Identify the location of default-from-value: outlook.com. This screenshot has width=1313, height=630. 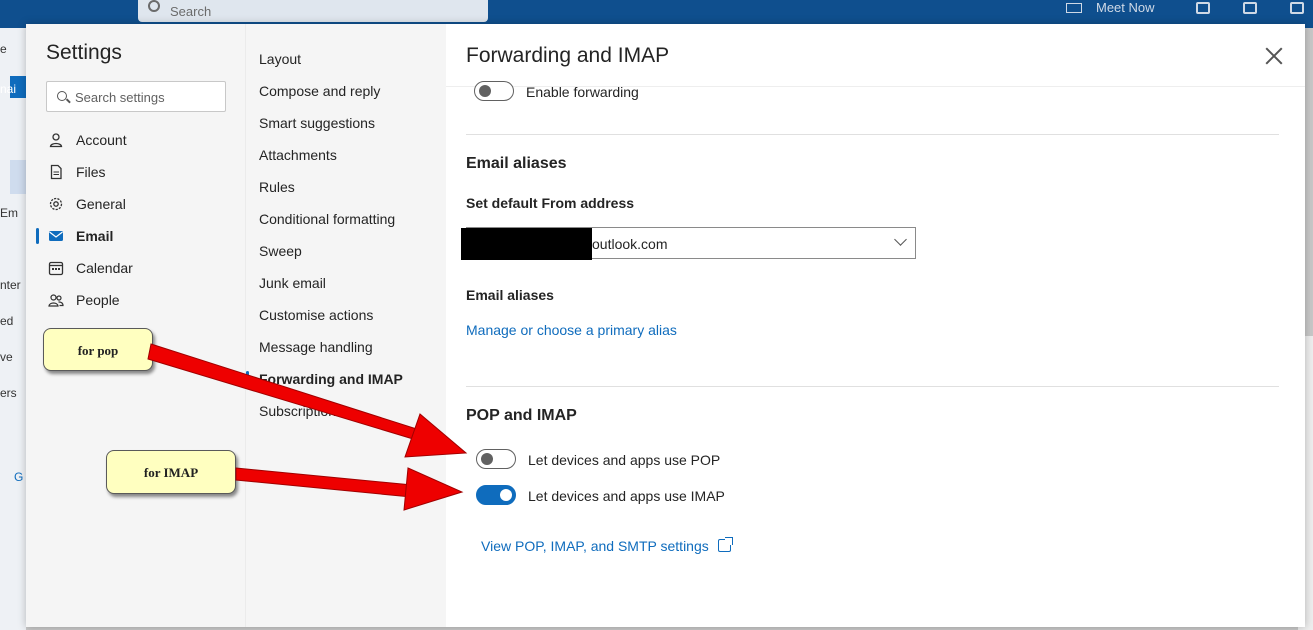
(630, 244).